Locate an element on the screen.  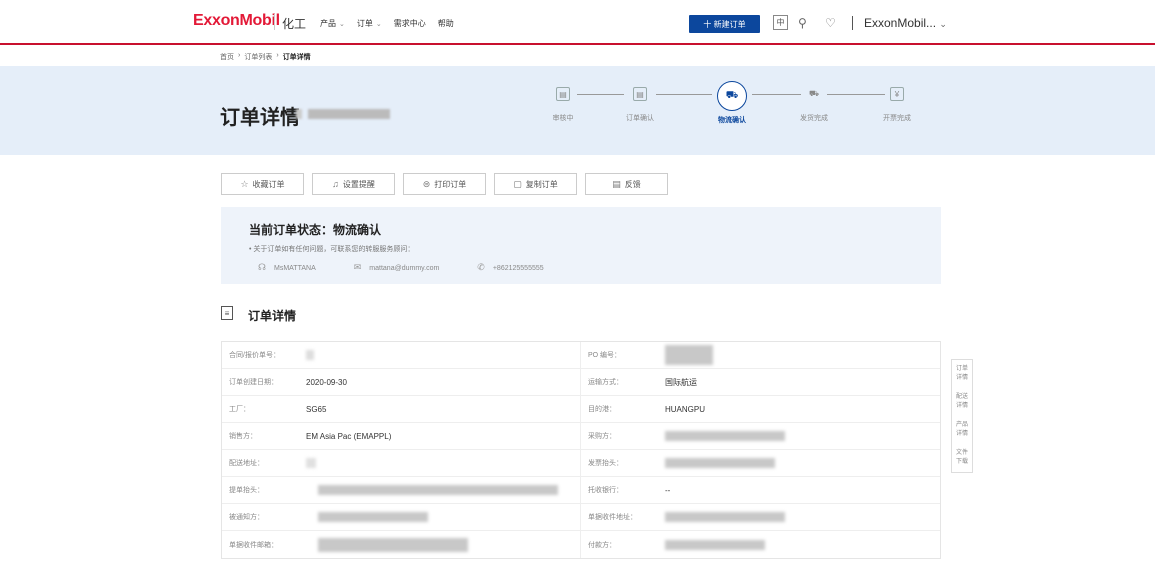
feedback-button: ▤ 反馈 is located at coordinates (626, 184).